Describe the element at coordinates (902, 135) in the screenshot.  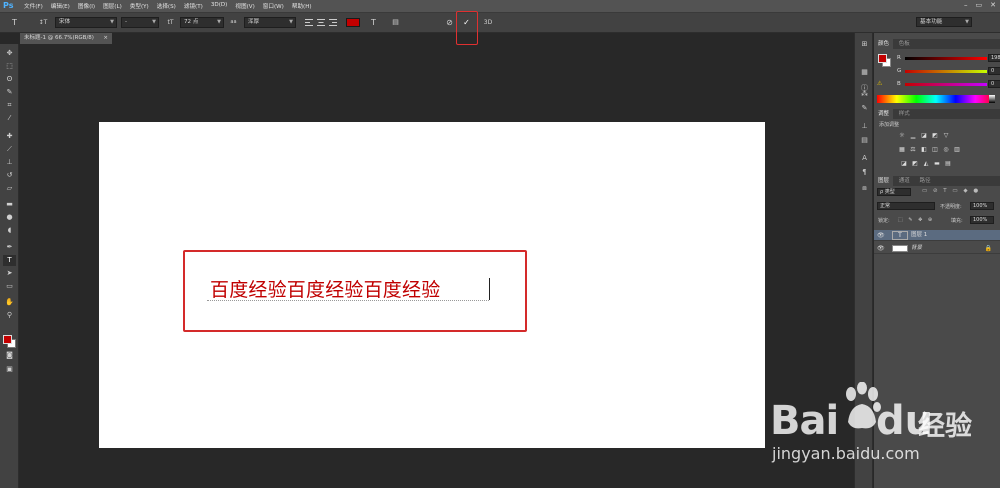
I see `brightness-icon: ☼` at that location.